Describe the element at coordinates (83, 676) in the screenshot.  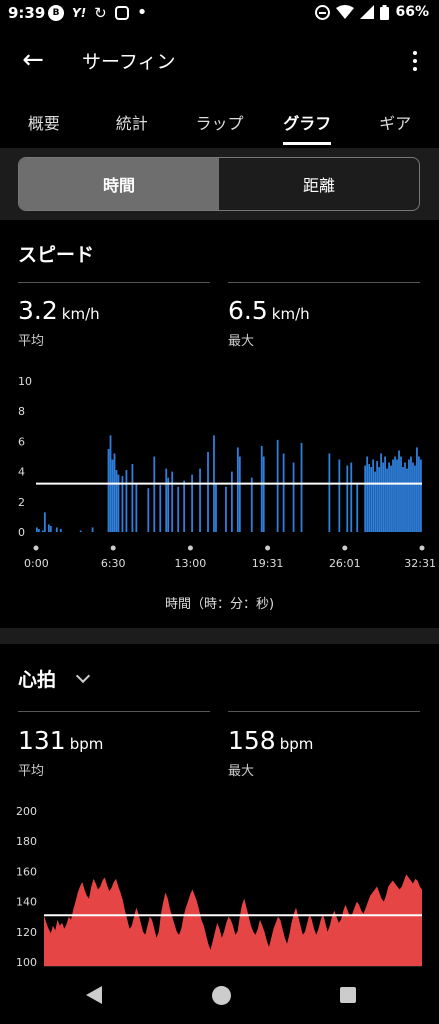
I see `chevron-down-icon` at that location.